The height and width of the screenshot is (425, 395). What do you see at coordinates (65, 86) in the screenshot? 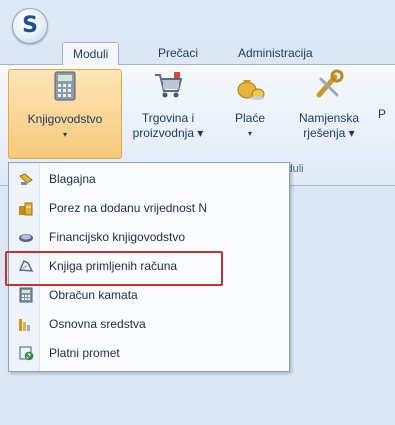
I see `calculator-icon` at bounding box center [65, 86].